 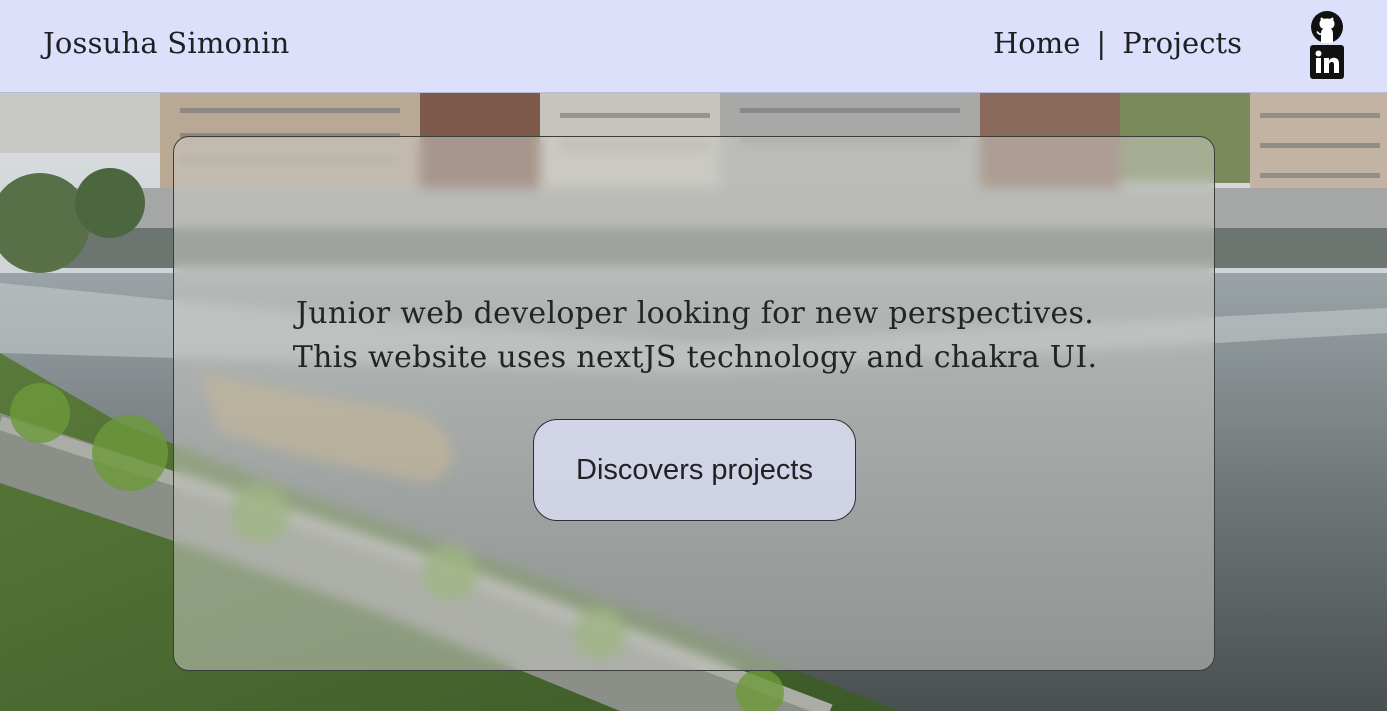 I want to click on main-nav: Home | Projects, so click(x=1117, y=43).